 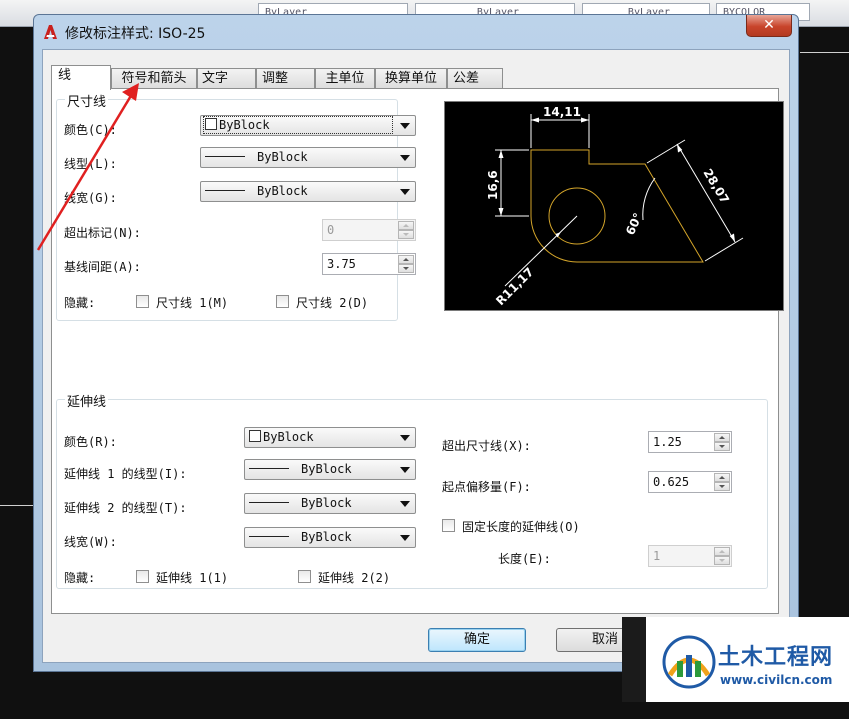 I want to click on ext-linetype2-label: 延伸线 2 的线型(T):, so click(x=125, y=508).